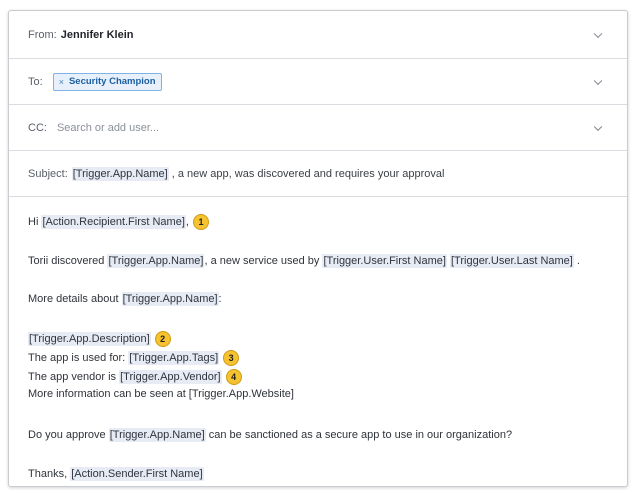  Describe the element at coordinates (511, 261) in the screenshot. I see `token-user-last-name: [Trigger.User.Last Name]` at that location.